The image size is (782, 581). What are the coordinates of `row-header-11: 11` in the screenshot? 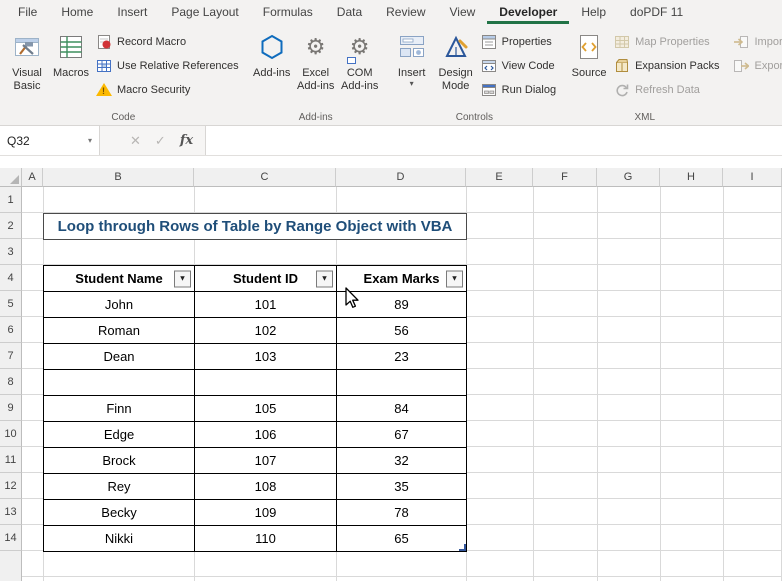 It's located at (11, 460).